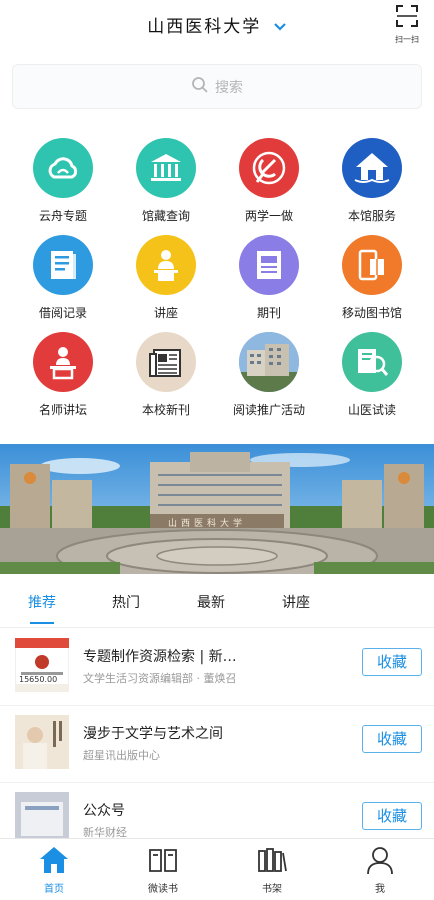  I want to click on nav-me: 我, so click(380, 870).